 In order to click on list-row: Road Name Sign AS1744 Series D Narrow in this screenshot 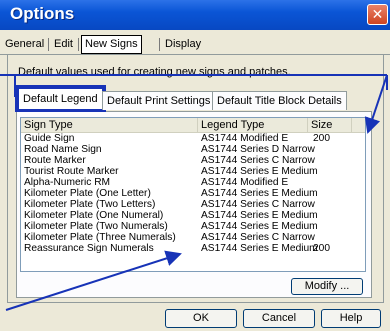, I will do `click(193, 149)`.